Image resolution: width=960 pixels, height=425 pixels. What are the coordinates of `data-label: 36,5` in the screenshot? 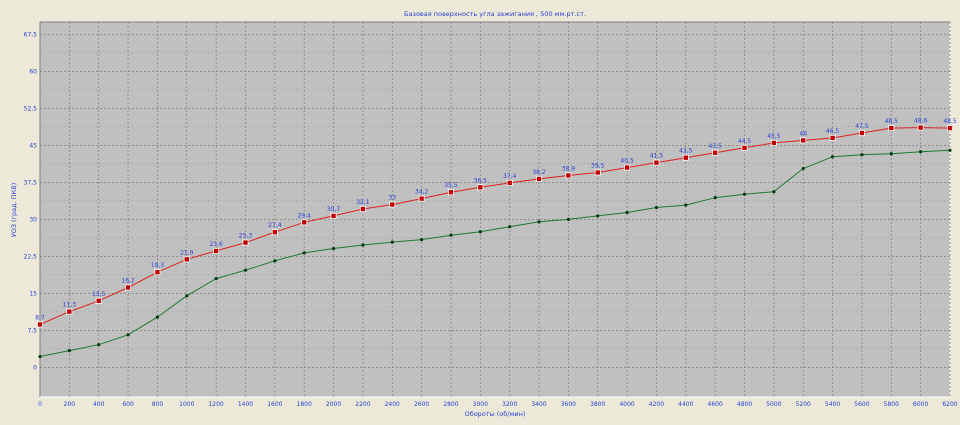 It's located at (481, 180).